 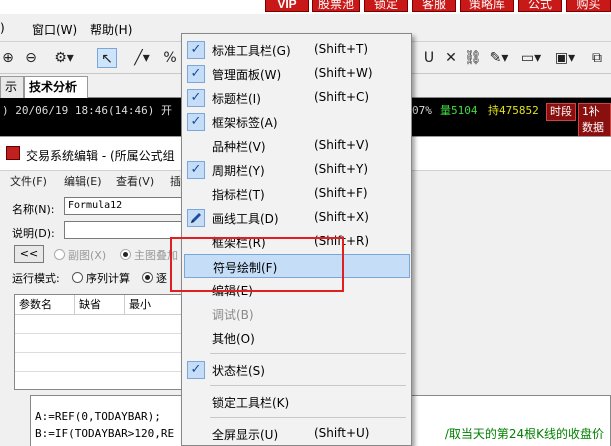 I want to click on cursor-pointer-icon: ↖, so click(x=107, y=58).